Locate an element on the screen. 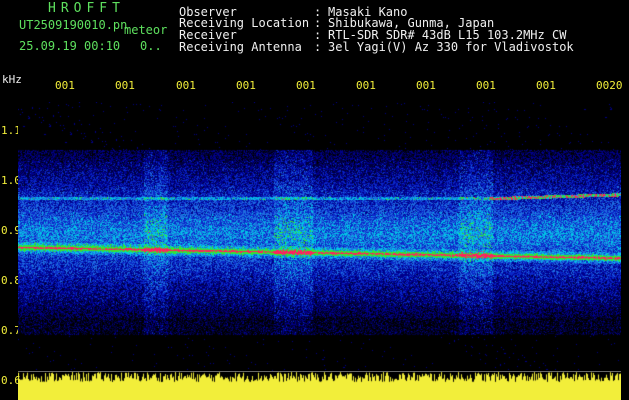 This screenshot has width=629, height=400. app-title: HROFFT is located at coordinates (86, 8).